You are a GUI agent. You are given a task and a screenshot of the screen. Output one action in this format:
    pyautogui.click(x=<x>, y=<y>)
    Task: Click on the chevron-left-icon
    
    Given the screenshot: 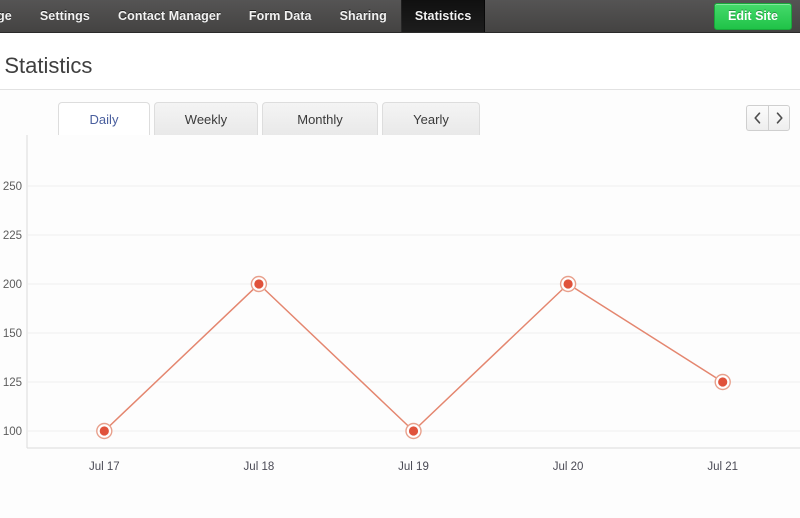 What is the action you would take?
    pyautogui.click(x=757, y=118)
    